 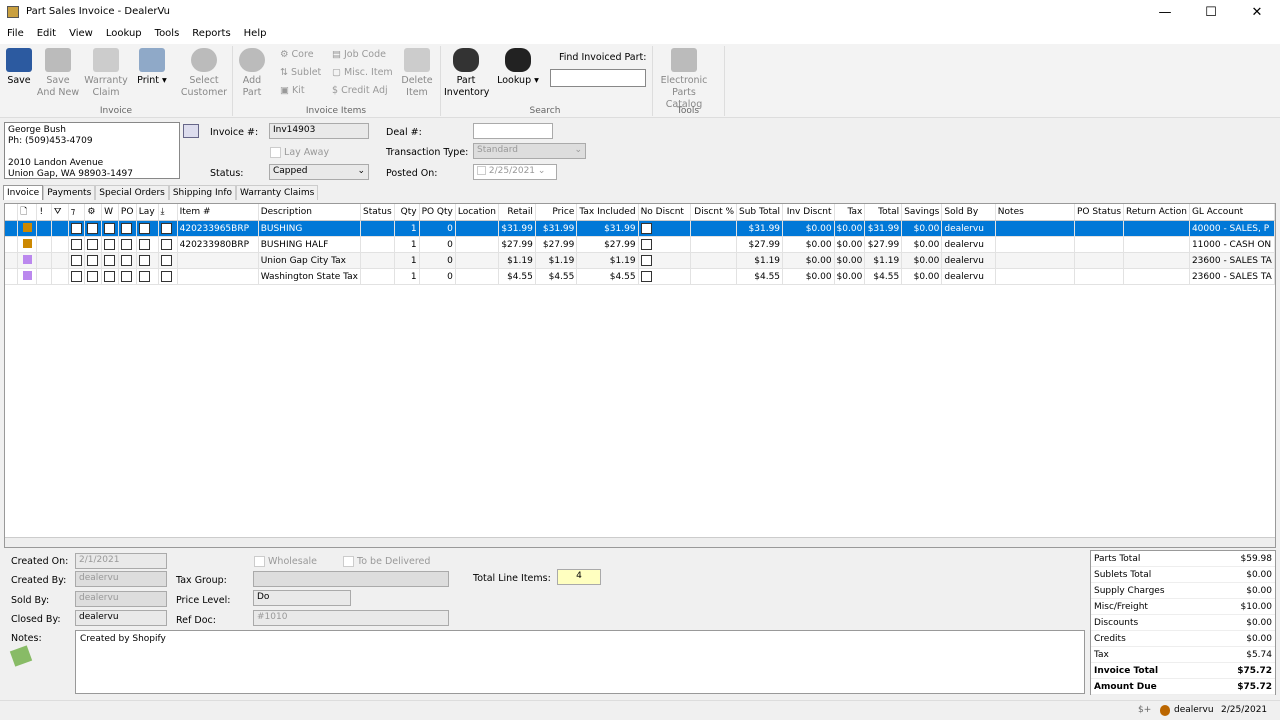 What do you see at coordinates (640, 542) in the screenshot?
I see `horizontal-scrollbar` at bounding box center [640, 542].